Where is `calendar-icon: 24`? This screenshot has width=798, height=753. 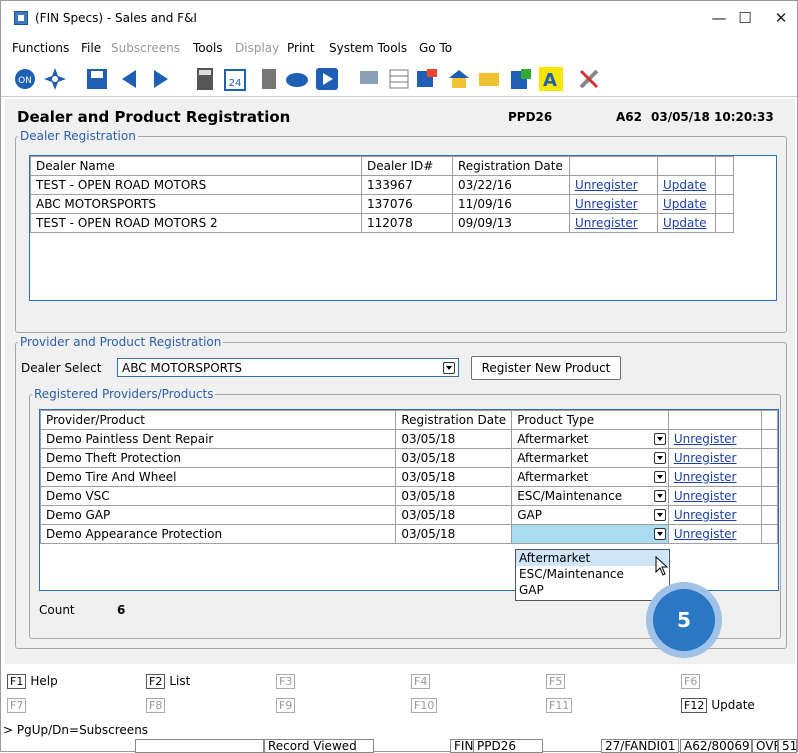 calendar-icon: 24 is located at coordinates (235, 79).